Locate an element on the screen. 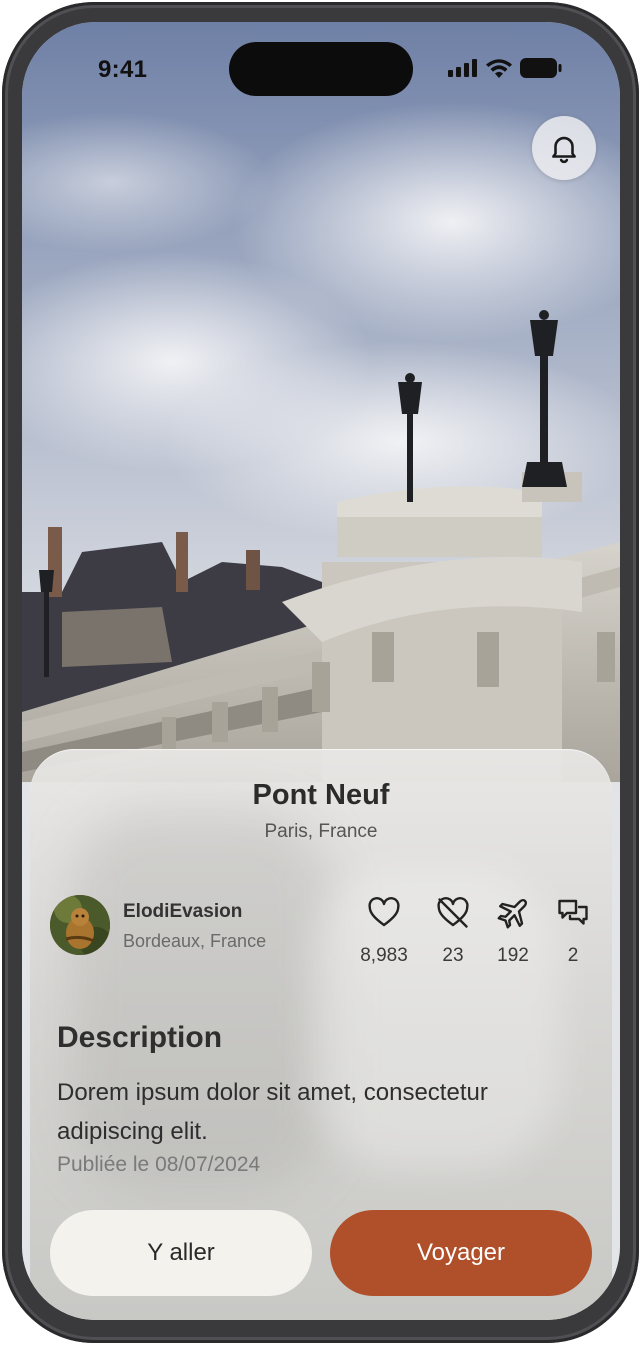 The height and width of the screenshot is (1345, 641). status-bar: 9:41 is located at coordinates (321, 67).